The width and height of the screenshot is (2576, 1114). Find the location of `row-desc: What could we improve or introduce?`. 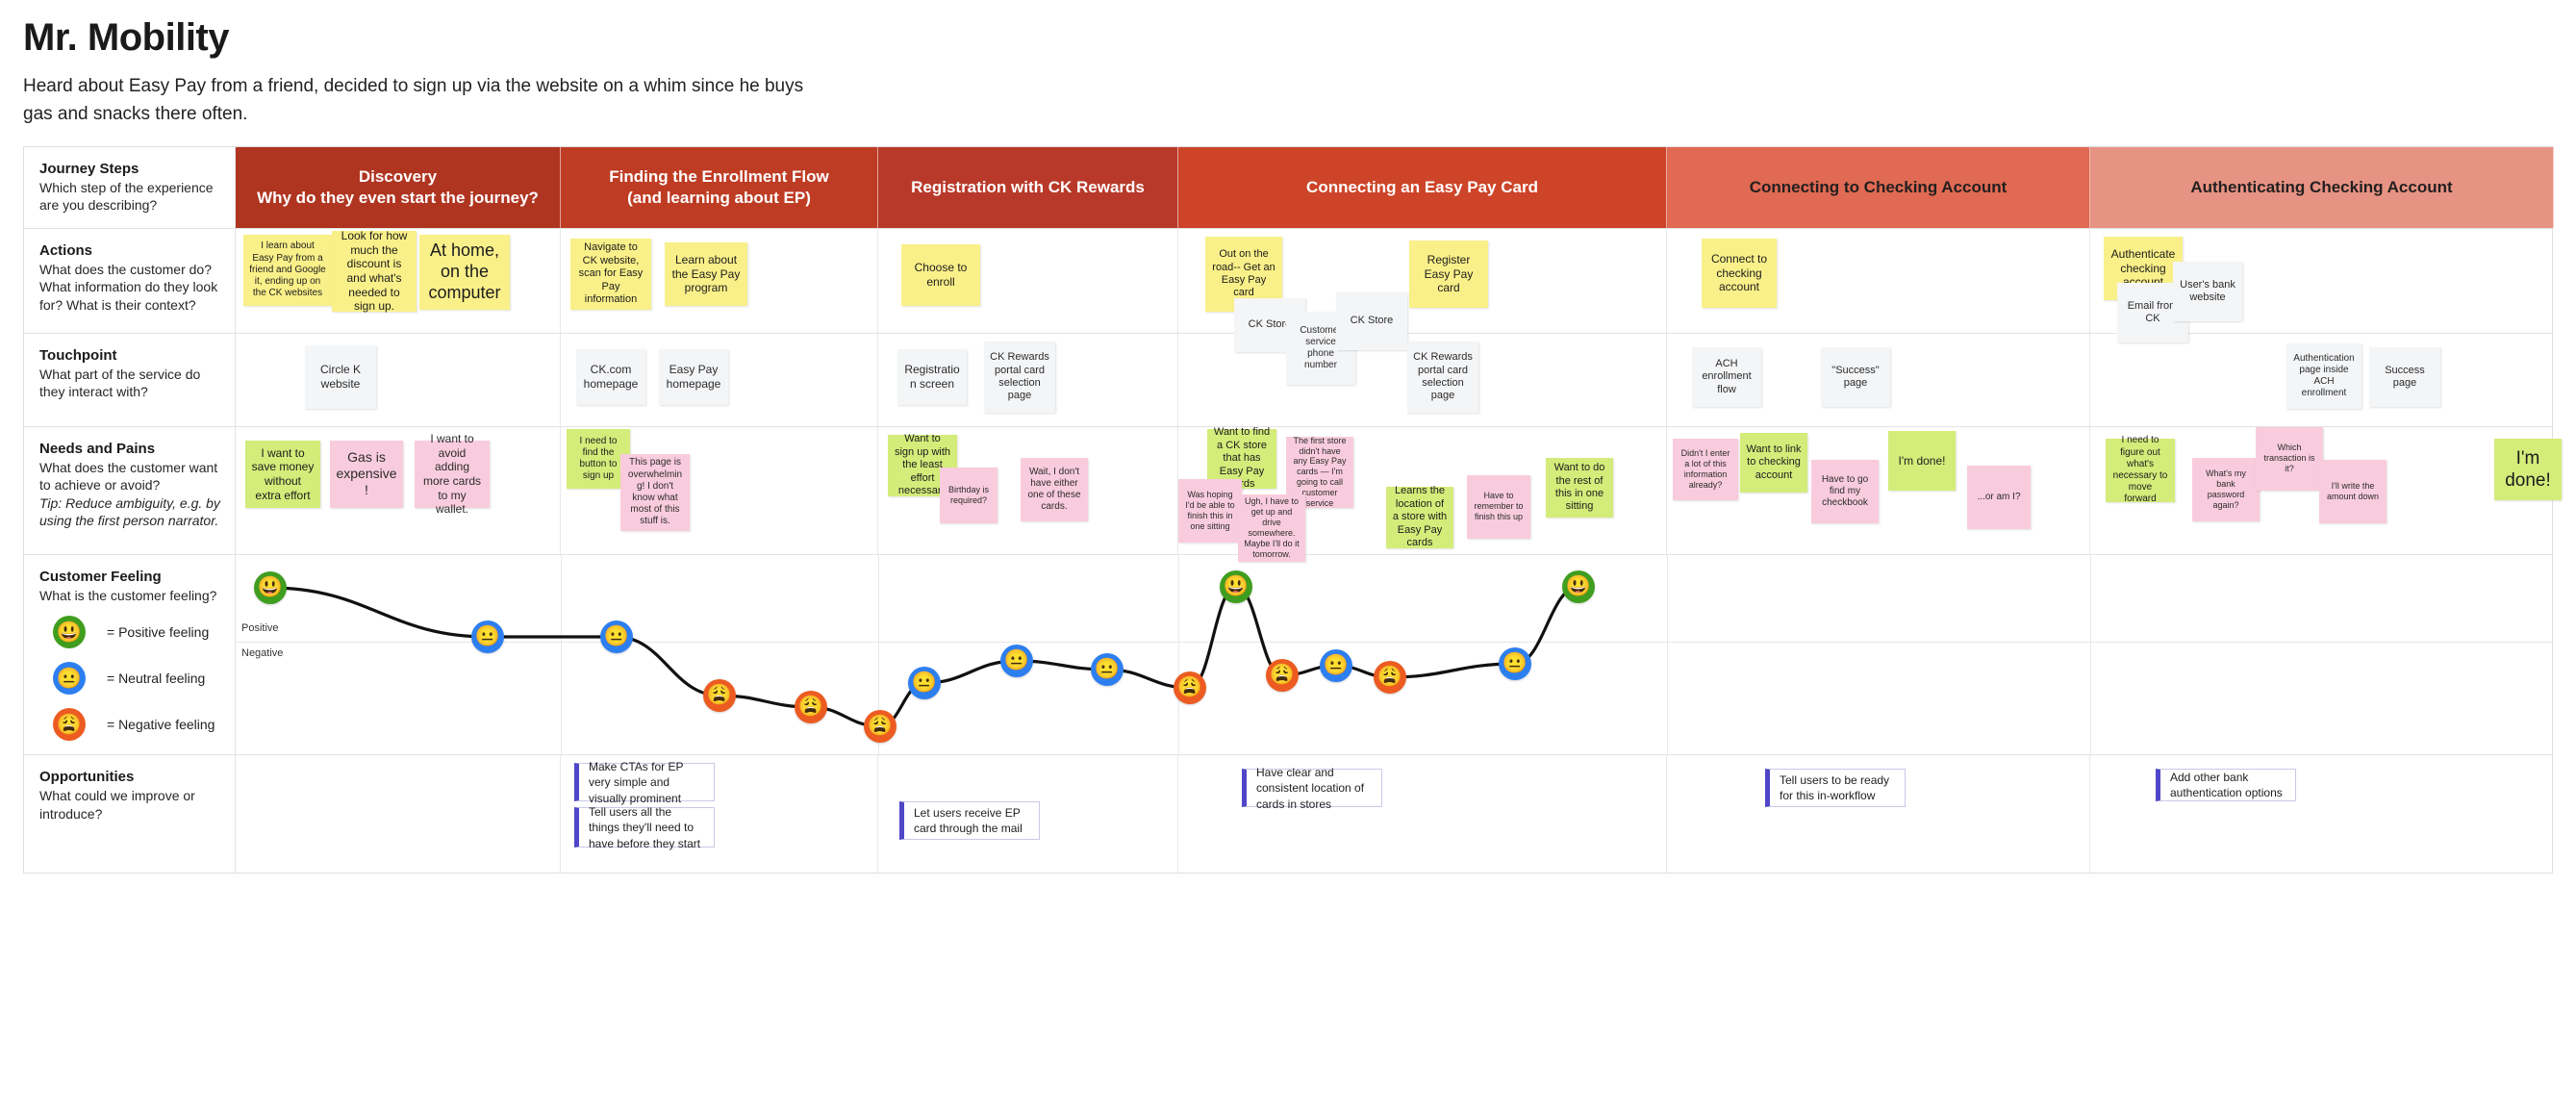

row-desc: What could we improve or introduce? is located at coordinates (117, 805).